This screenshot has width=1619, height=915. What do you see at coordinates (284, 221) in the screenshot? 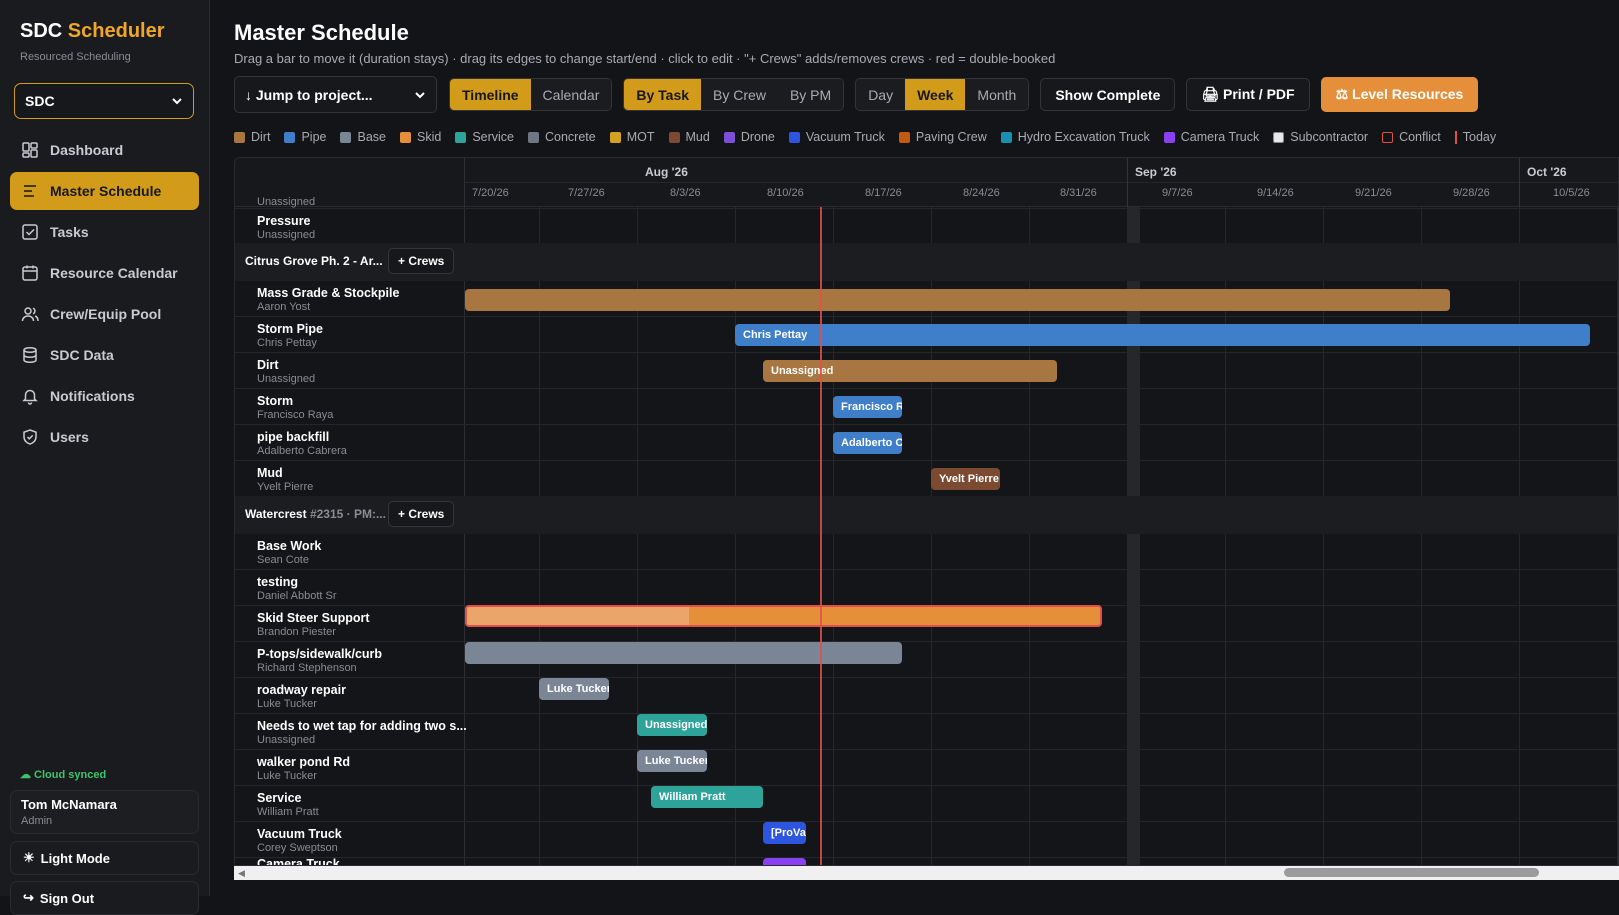
I see `task-name: Pressure` at bounding box center [284, 221].